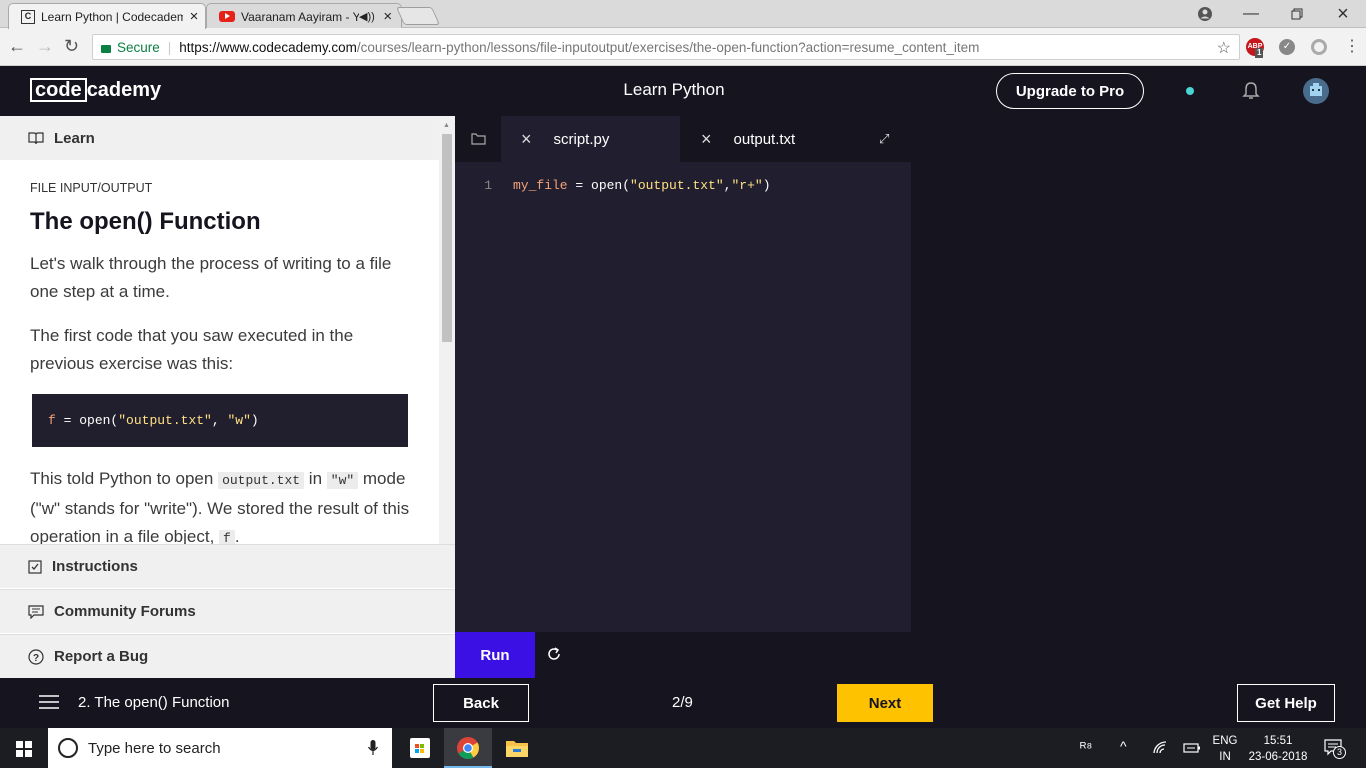 The image size is (1366, 768). What do you see at coordinates (1316, 91) in the screenshot?
I see `avatar` at bounding box center [1316, 91].